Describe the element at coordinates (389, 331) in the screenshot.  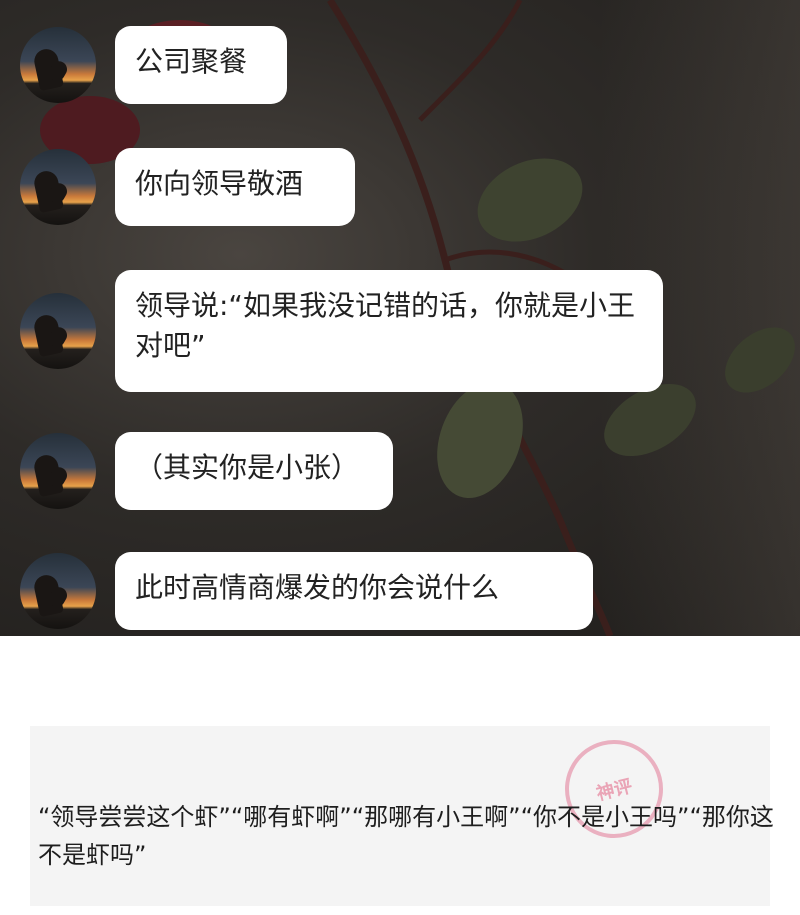
I see `message-bubble: 领导说:“如果我没记错的话，你就是小王对吧”` at that location.